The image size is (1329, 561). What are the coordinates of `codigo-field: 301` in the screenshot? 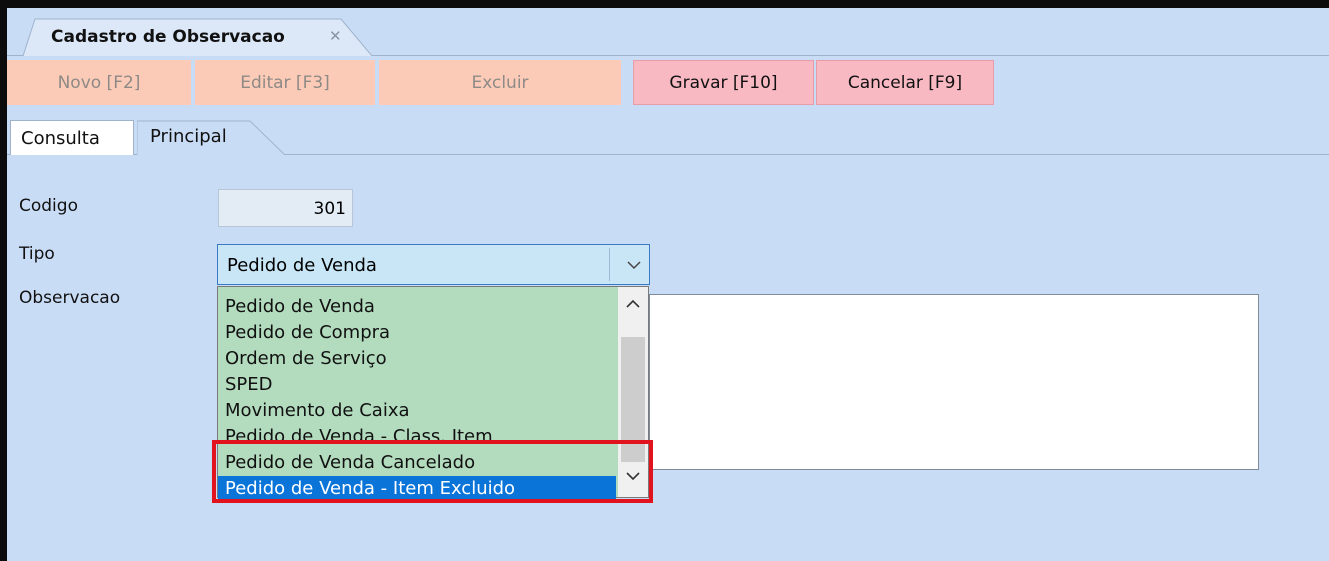 It's located at (285, 208).